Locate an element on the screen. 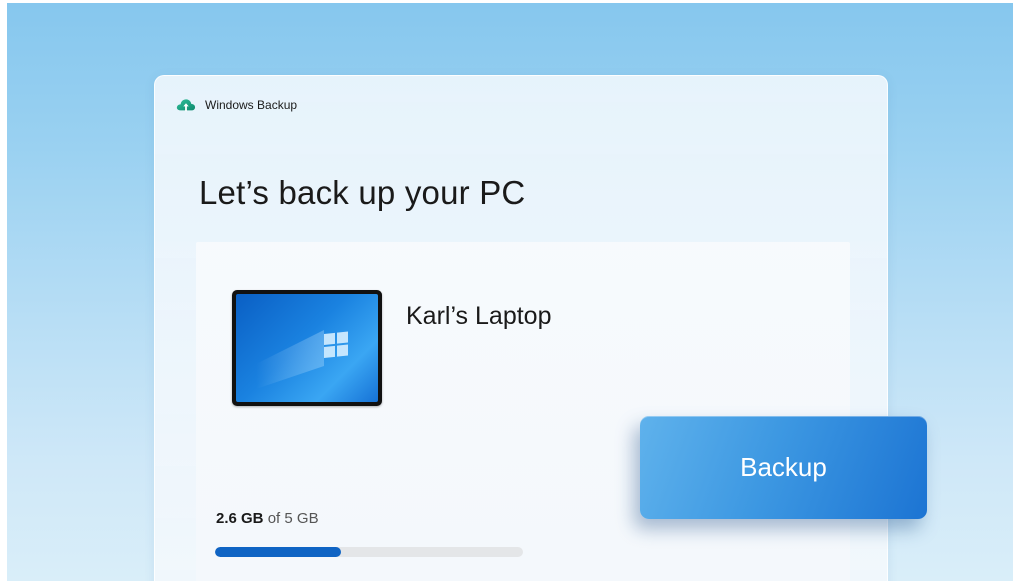  title-bar: Windows Backup is located at coordinates (236, 105).